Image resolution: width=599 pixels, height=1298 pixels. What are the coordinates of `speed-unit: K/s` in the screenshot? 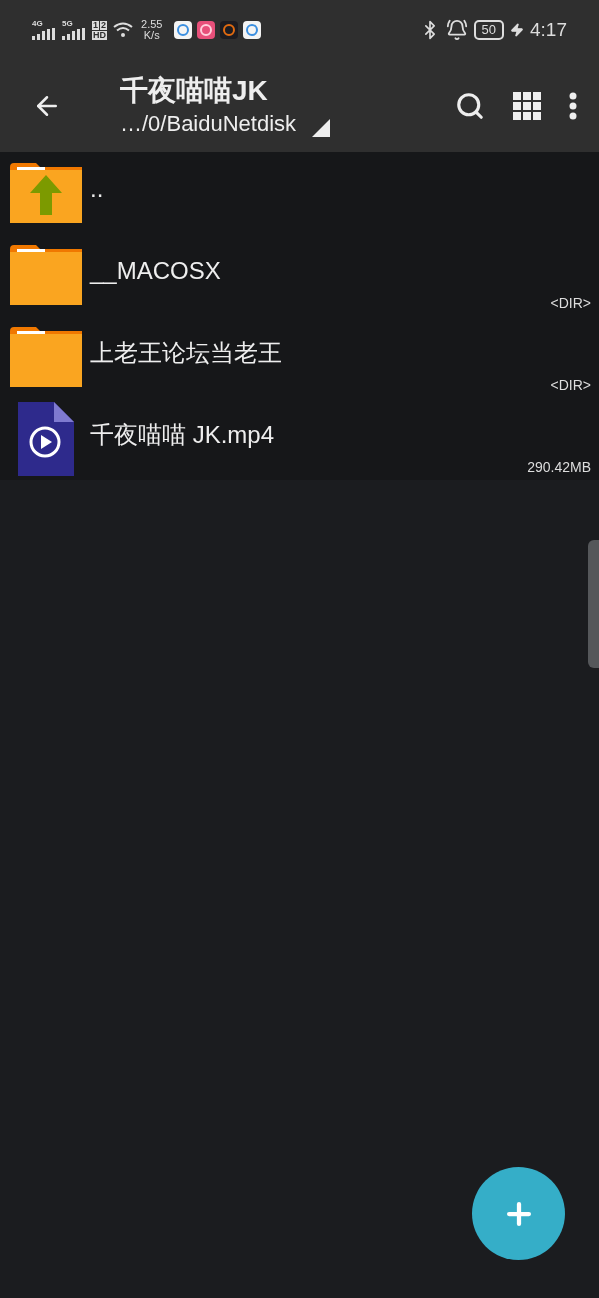 It's located at (151, 35).